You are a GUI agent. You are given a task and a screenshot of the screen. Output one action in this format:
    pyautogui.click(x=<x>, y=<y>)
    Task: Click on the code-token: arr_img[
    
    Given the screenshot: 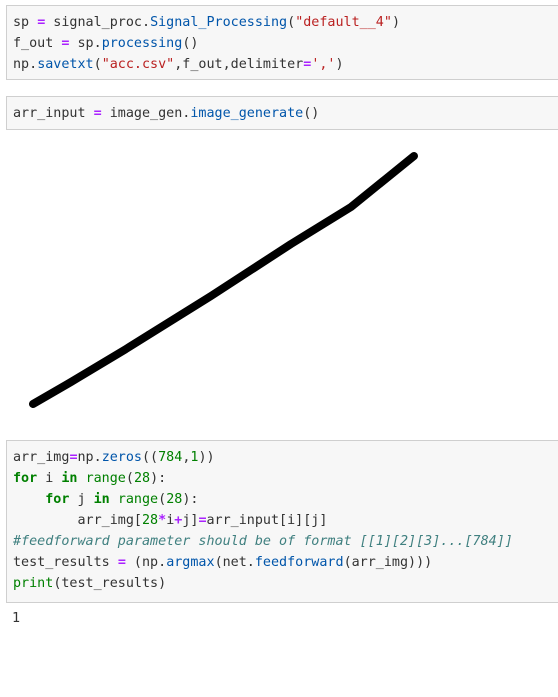 What is the action you would take?
    pyautogui.click(x=77, y=520)
    